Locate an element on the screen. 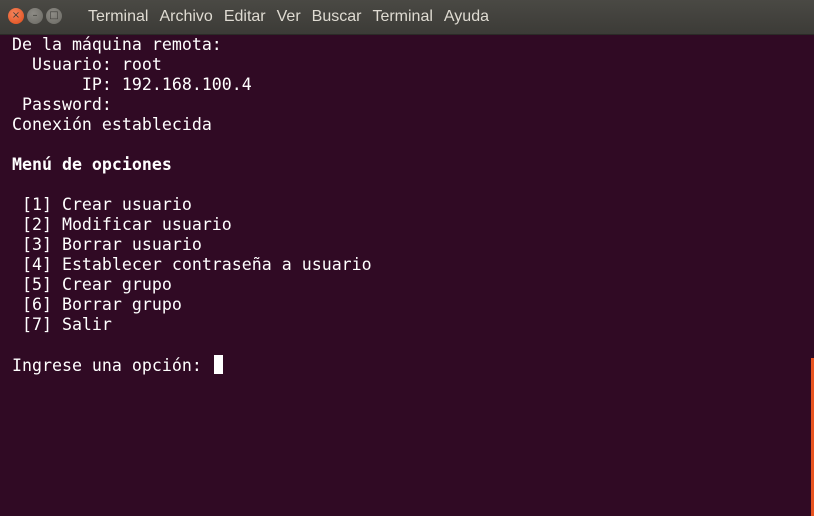 The image size is (814, 516). input-prompt: Ingrese una opción: is located at coordinates (112, 365).